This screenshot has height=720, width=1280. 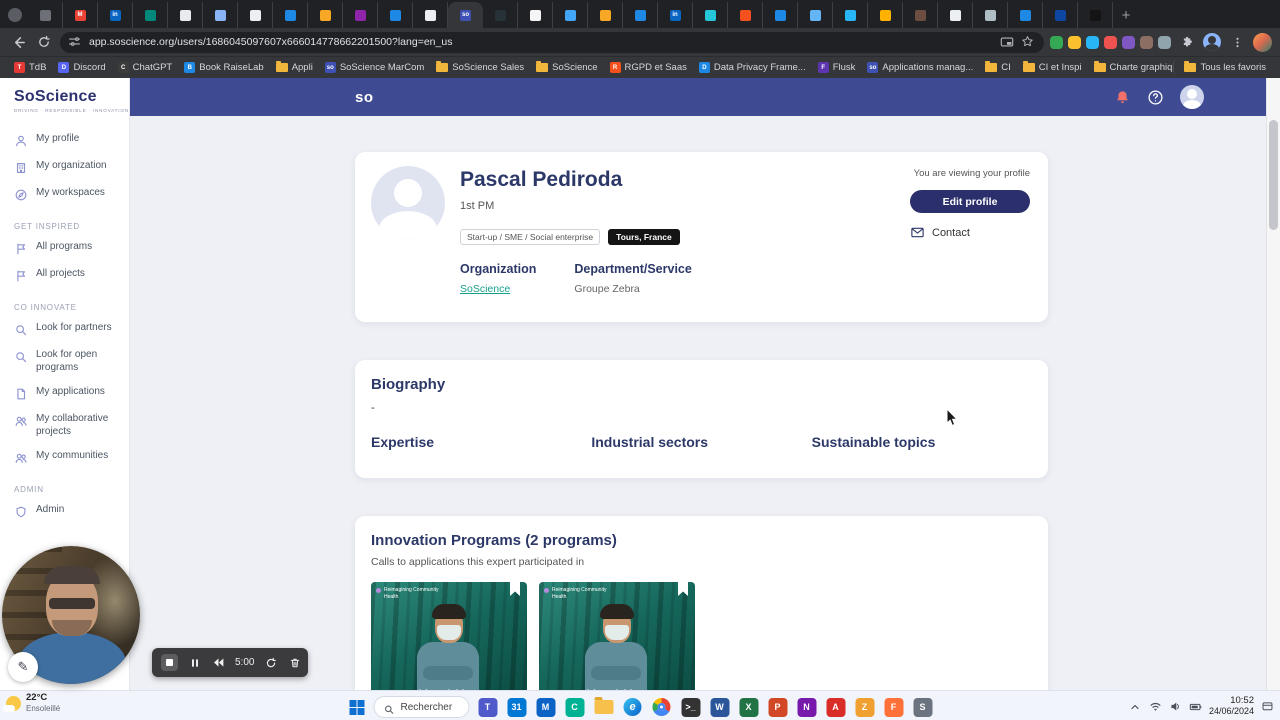 What do you see at coordinates (1192, 97) in the screenshot?
I see `user-avatar` at bounding box center [1192, 97].